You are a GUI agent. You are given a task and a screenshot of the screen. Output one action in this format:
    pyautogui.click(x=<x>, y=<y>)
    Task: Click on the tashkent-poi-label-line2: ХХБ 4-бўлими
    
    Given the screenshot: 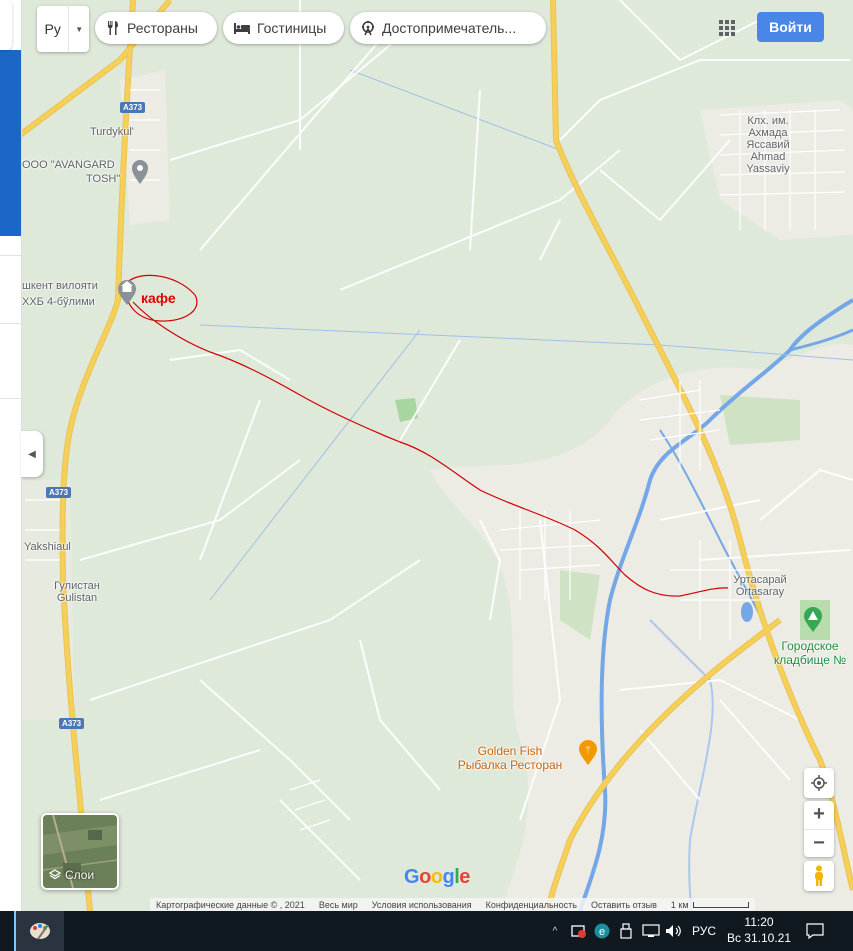 What is the action you would take?
    pyautogui.click(x=58, y=302)
    